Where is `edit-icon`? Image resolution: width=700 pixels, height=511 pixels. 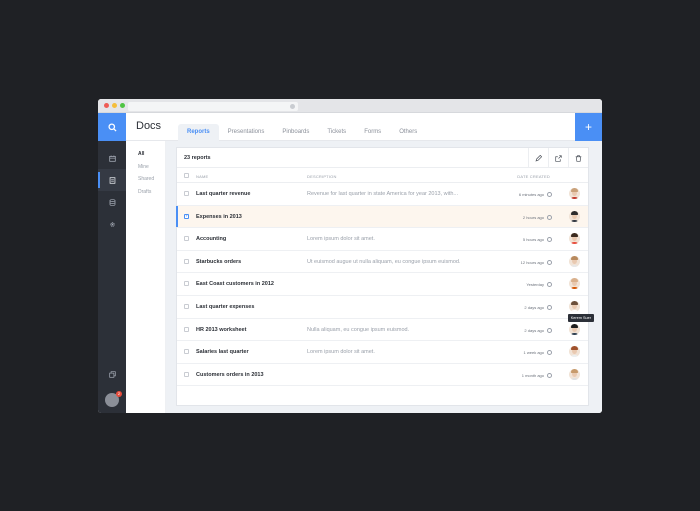
edit-icon is located at coordinates (538, 158).